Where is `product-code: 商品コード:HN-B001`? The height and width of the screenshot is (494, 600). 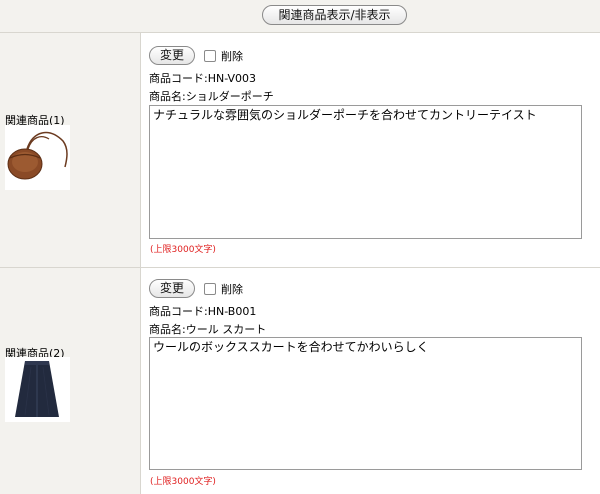
product-code: 商品コード:HN-B001 is located at coordinates (203, 311).